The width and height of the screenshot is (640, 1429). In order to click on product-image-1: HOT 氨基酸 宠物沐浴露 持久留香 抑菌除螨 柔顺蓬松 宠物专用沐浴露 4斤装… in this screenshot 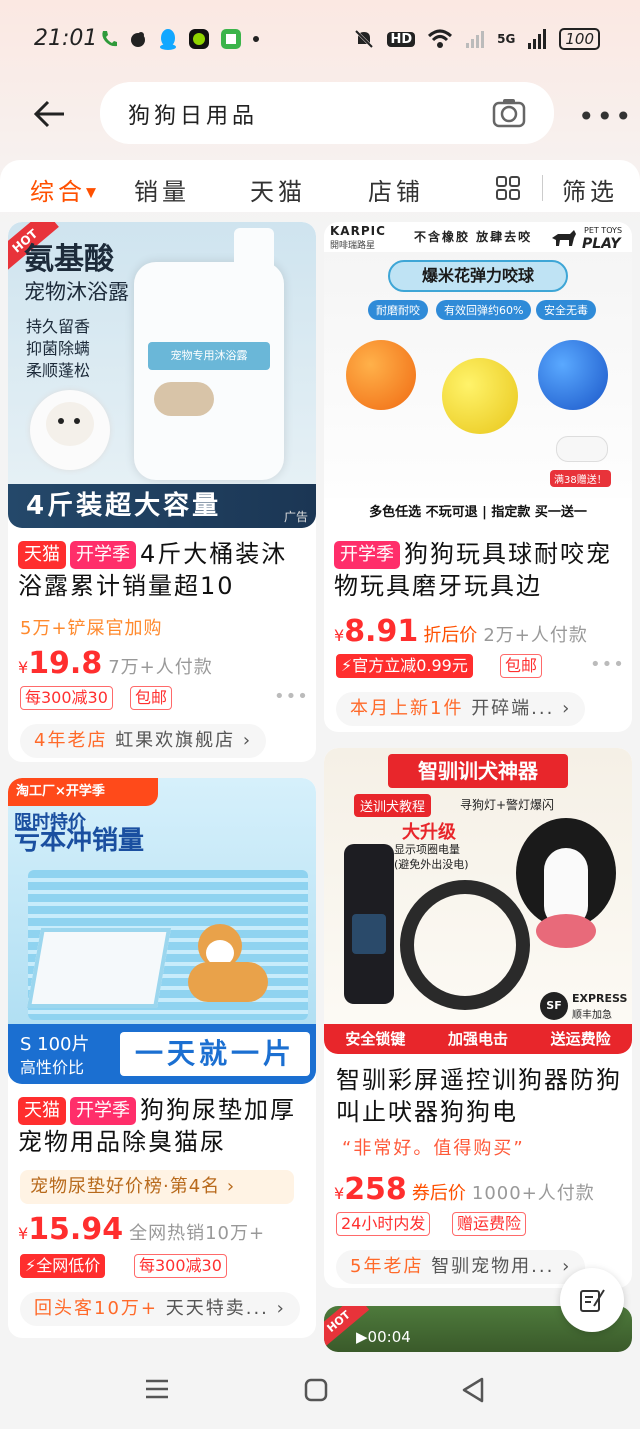, I will do `click(162, 375)`.